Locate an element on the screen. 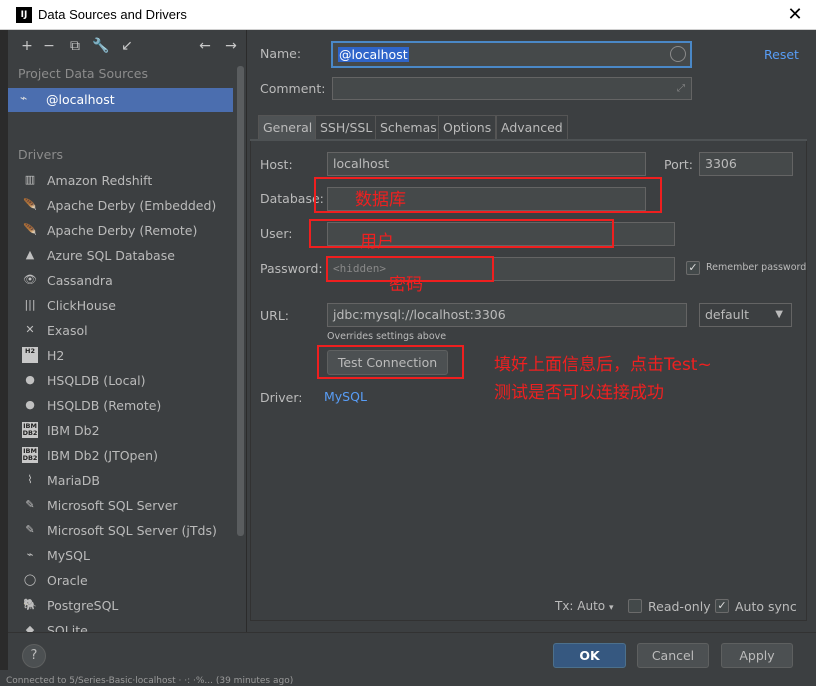 The height and width of the screenshot is (686, 816). forward-icon: → is located at coordinates (231, 46).